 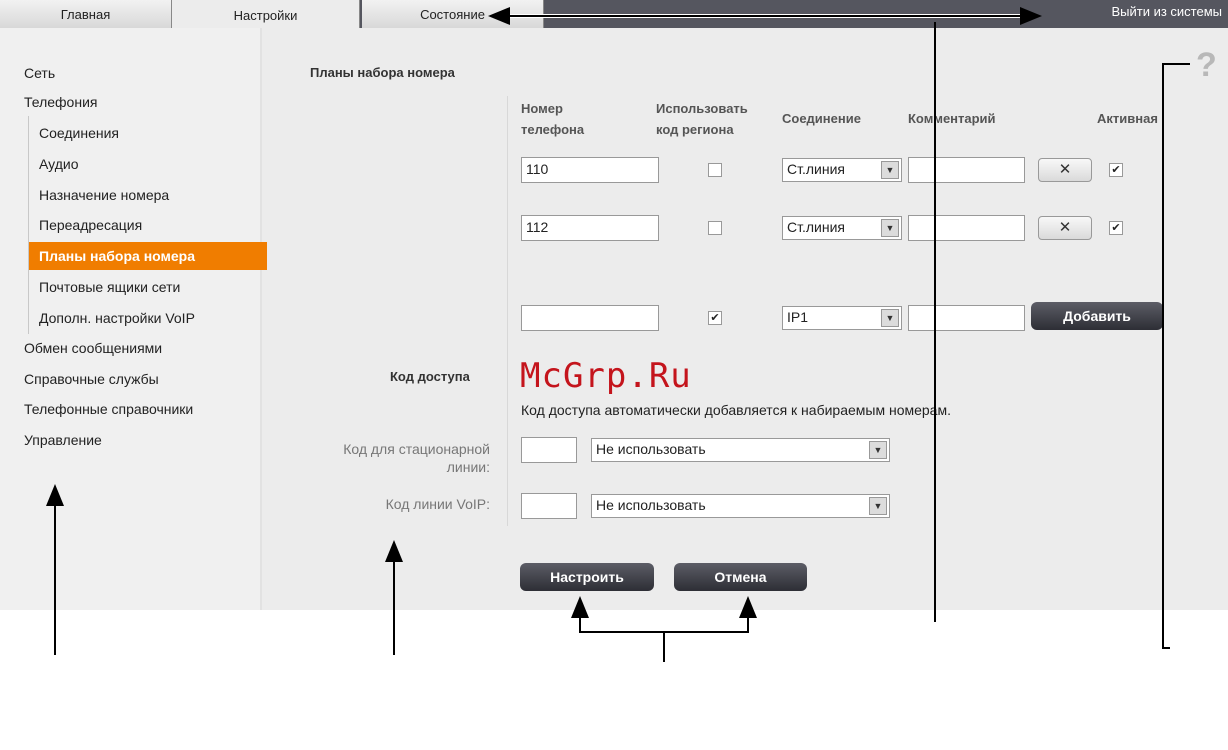 I want to click on arrow-head-left, so click(x=499, y=16).